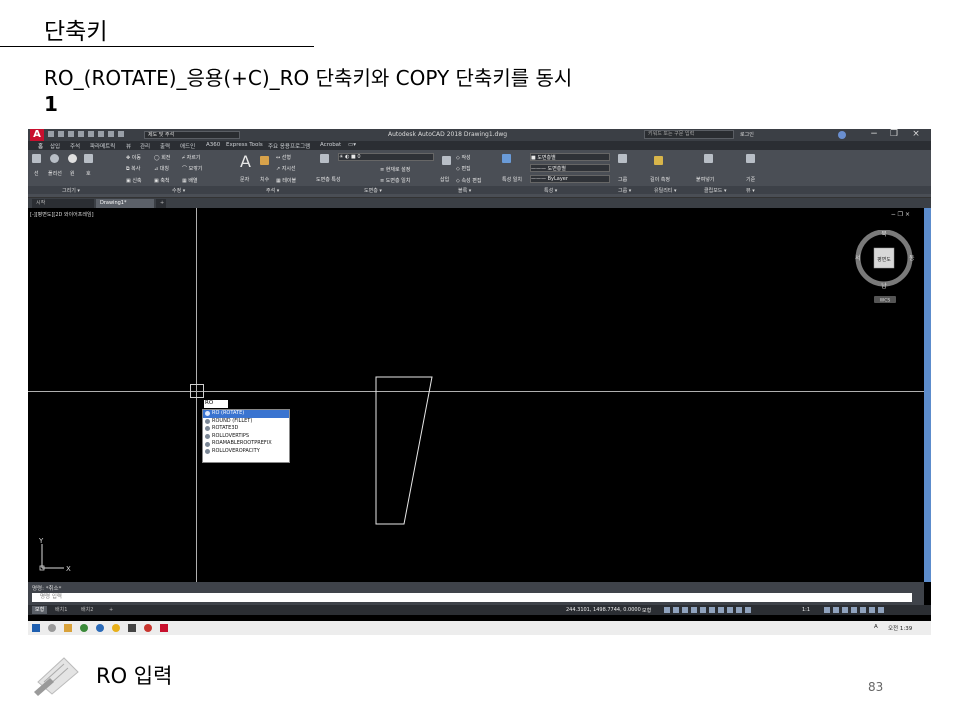  Describe the element at coordinates (88, 158) in the screenshot. I see `arc-icon` at that location.